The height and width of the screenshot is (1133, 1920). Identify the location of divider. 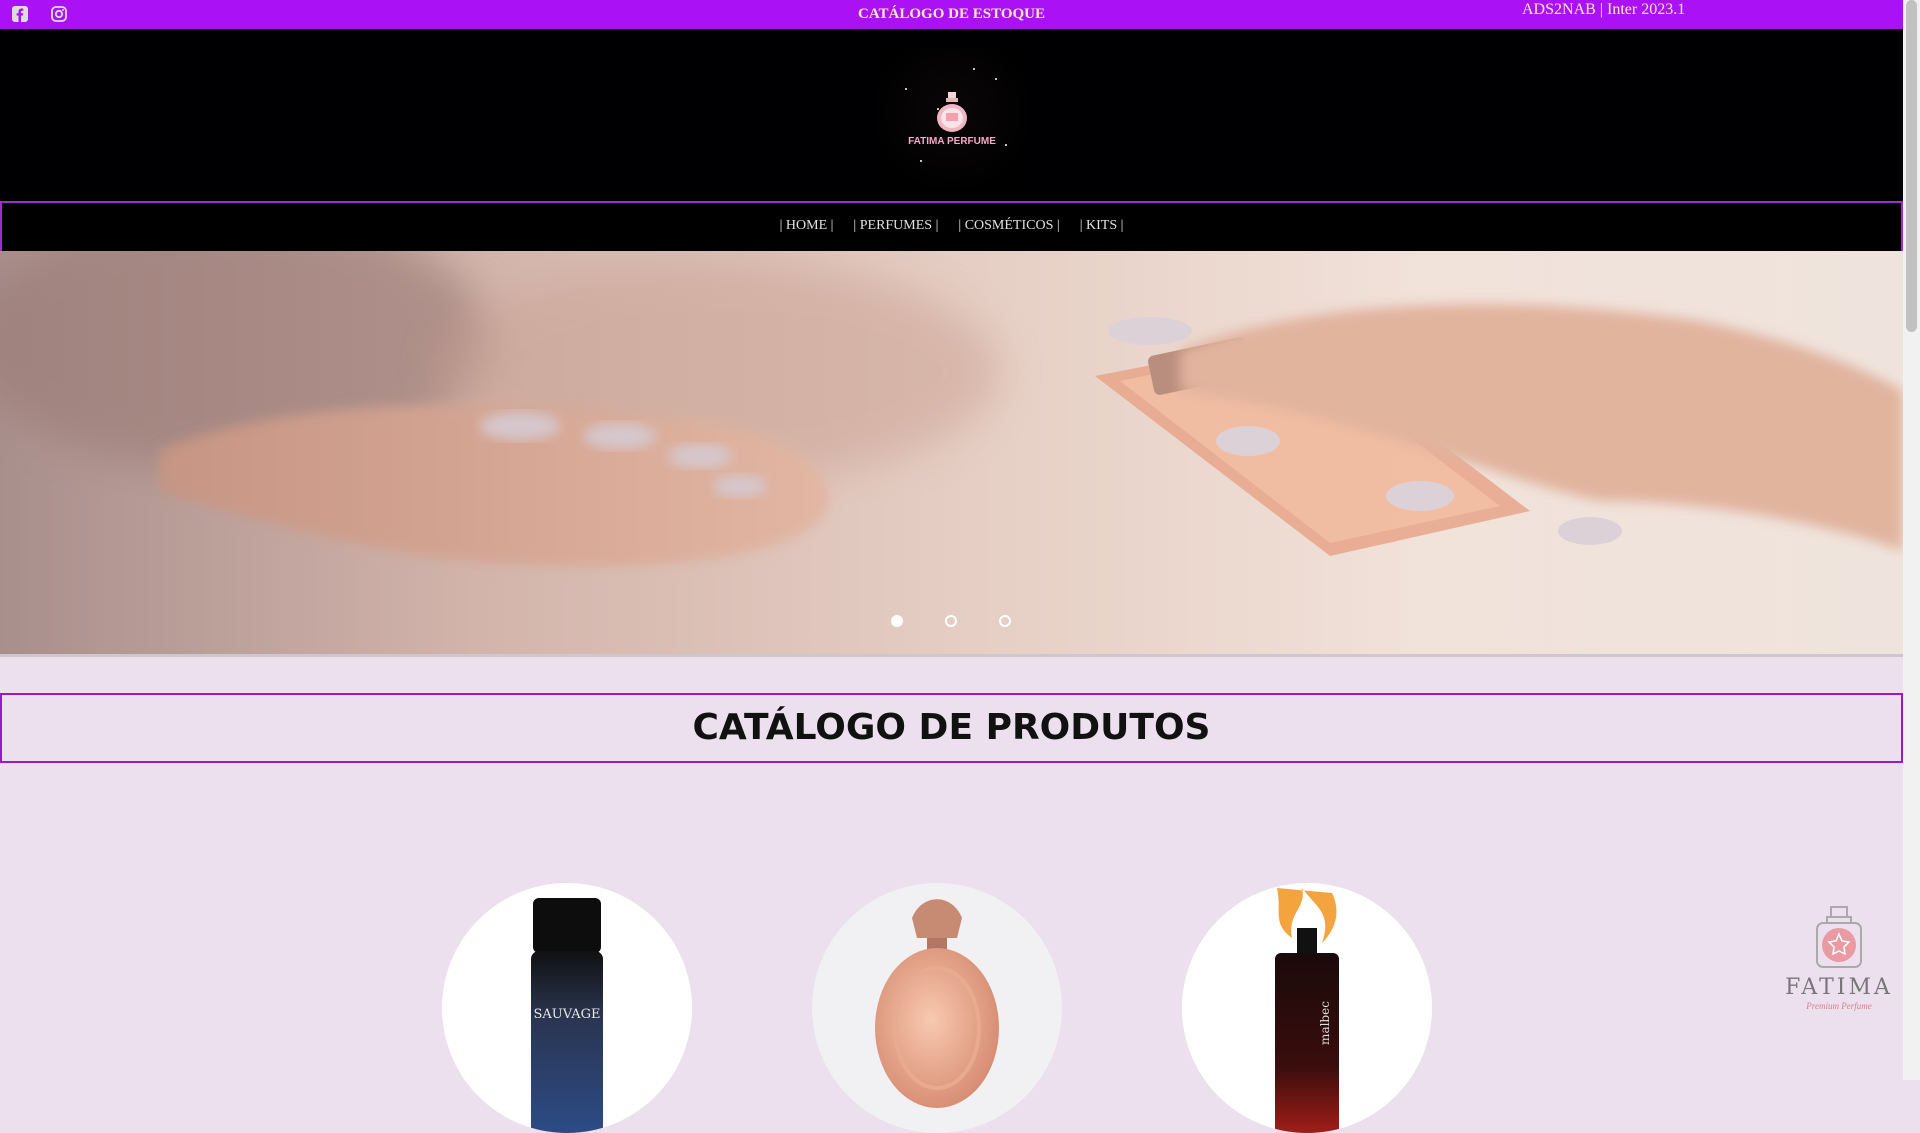
(951, 655).